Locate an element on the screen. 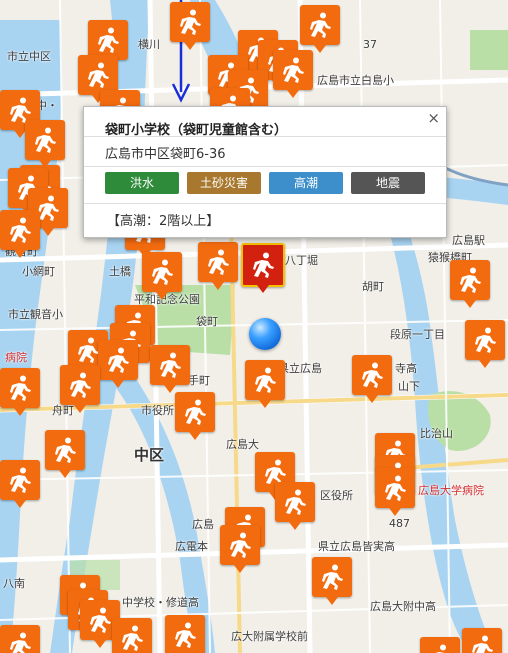  hazard-badge-flood: 洪水 is located at coordinates (142, 183).